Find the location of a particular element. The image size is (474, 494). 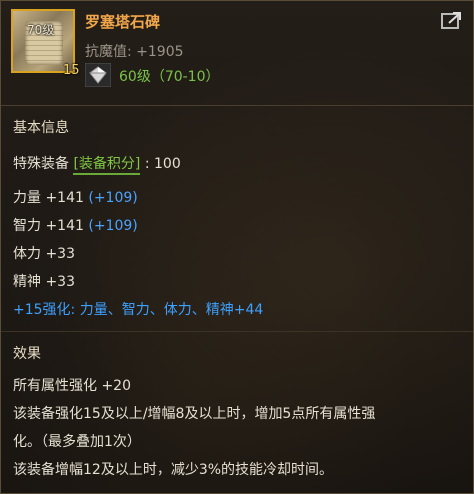

special-label: 特殊装备 is located at coordinates (41, 164).